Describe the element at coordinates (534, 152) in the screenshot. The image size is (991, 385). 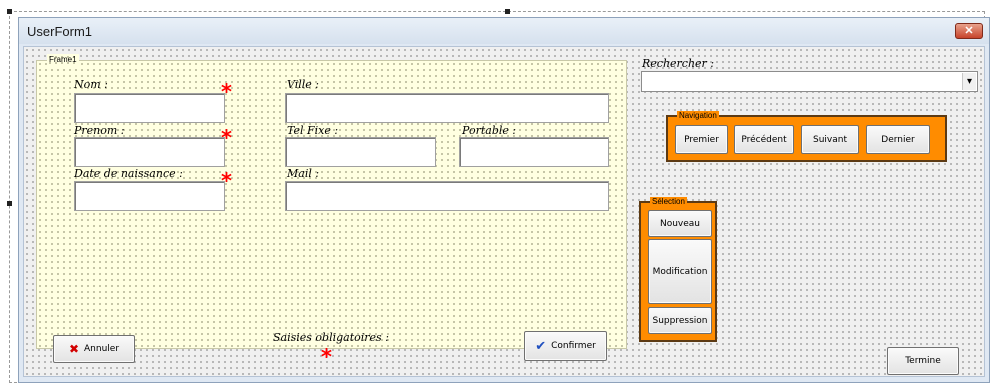
I see `portable-input` at that location.